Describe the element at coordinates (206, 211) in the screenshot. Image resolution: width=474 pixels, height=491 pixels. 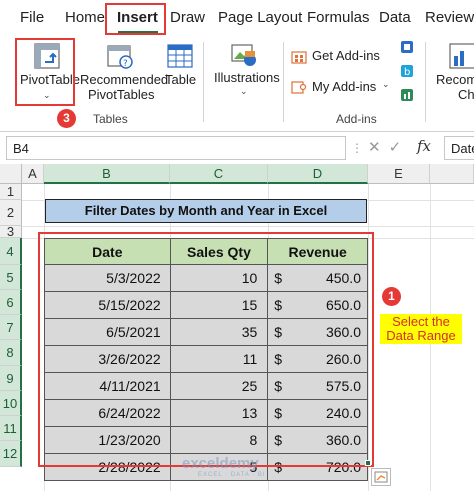
I see `sheet-title: Filter Dates by Month and Year in Excel` at that location.